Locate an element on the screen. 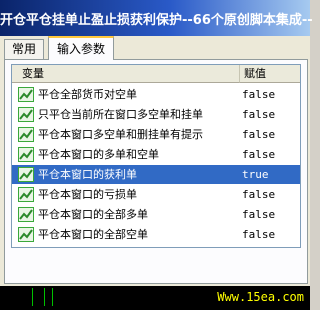  table-row: 只平仓当前所在窗口多空单和挂单 false is located at coordinates (156, 114).